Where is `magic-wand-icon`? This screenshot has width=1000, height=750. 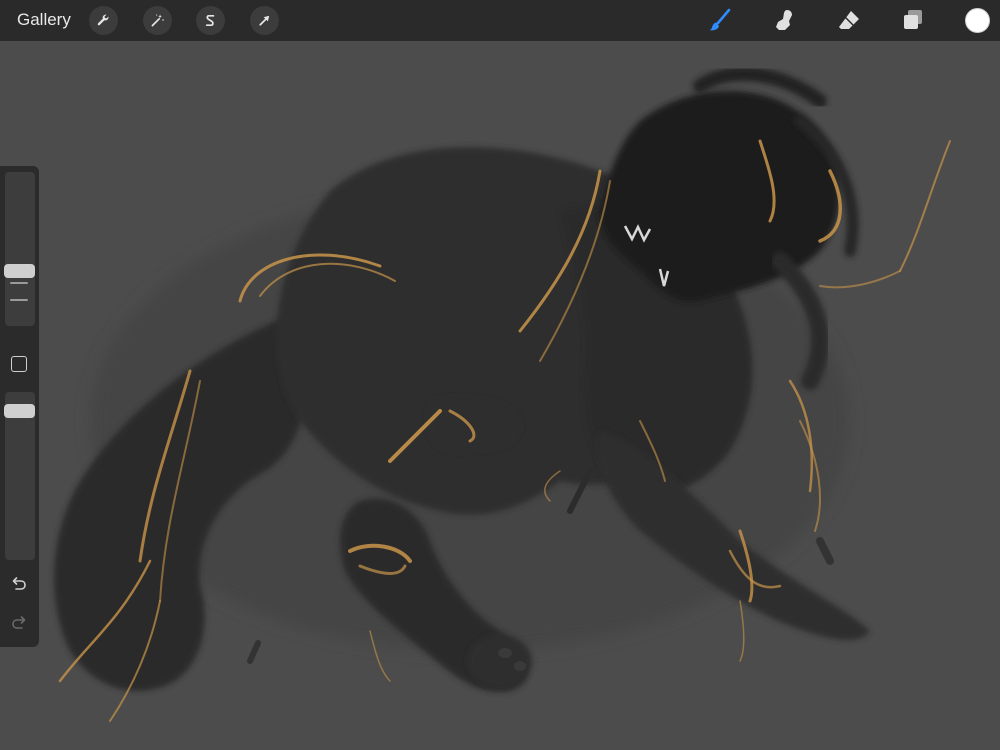
magic-wand-icon is located at coordinates (158, 20).